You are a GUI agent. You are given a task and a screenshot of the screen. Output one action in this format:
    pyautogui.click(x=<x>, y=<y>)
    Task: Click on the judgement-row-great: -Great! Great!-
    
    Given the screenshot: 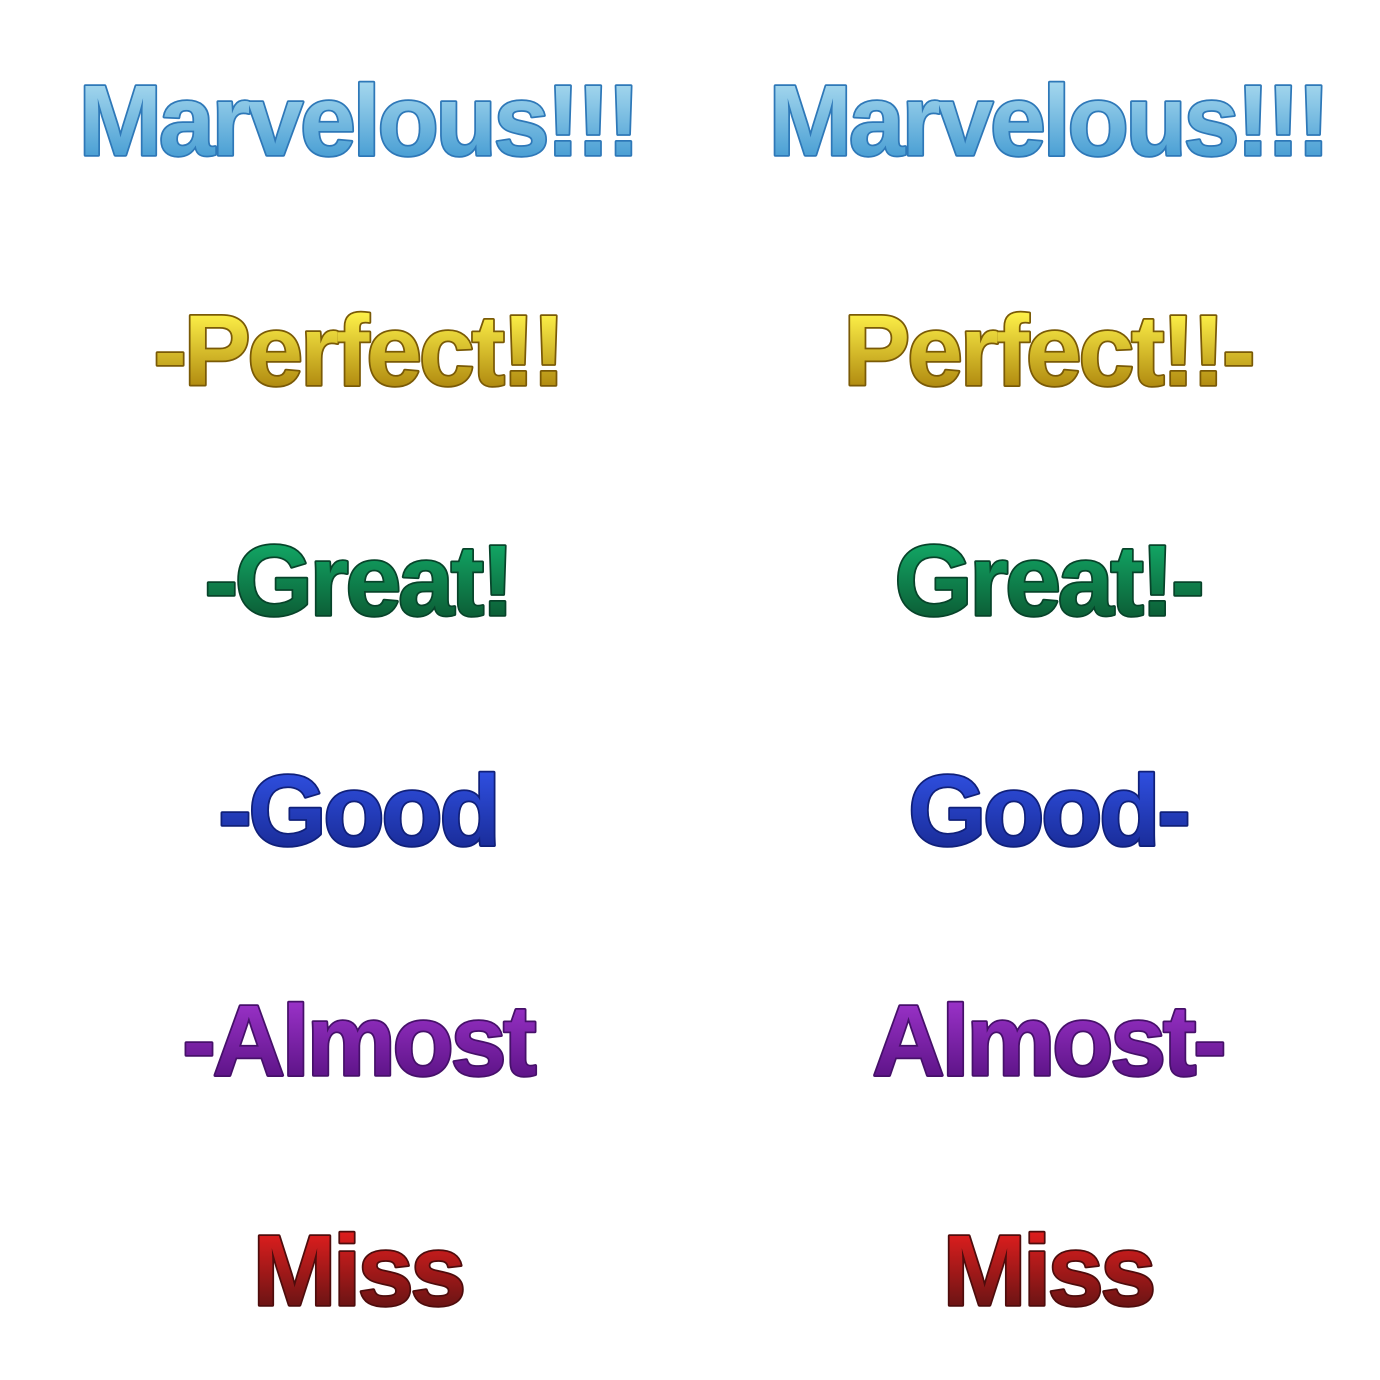 What is the action you would take?
    pyautogui.click(x=704, y=581)
    